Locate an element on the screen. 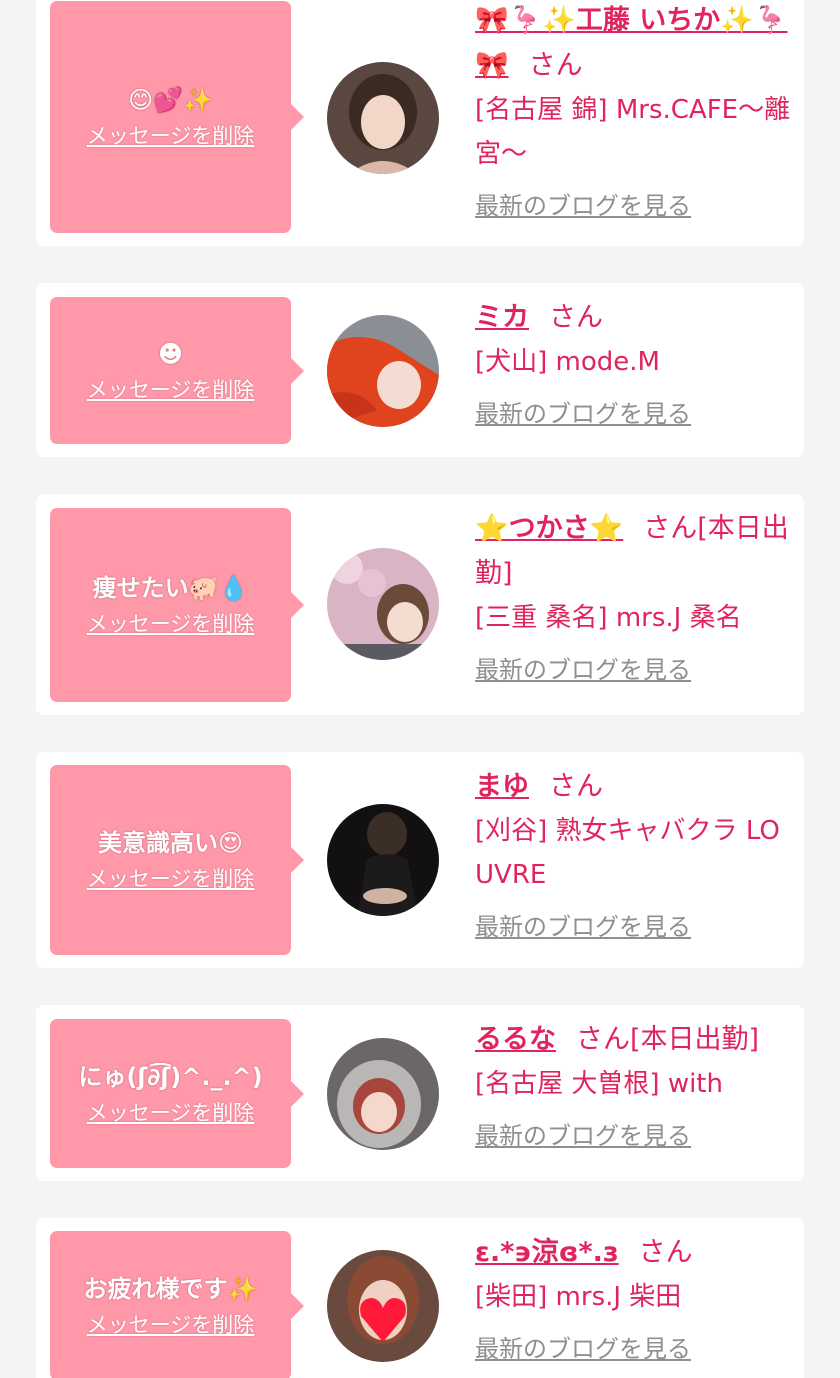  favorite-info: ミカ さん [犬山] mode.M 最新のブログを見る is located at coordinates (636, 362).